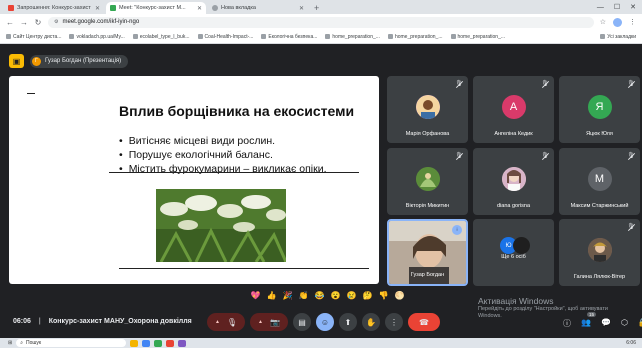  I want to click on presenter-chip: Г Гузар Богдан (Презентація), so click(79, 61).